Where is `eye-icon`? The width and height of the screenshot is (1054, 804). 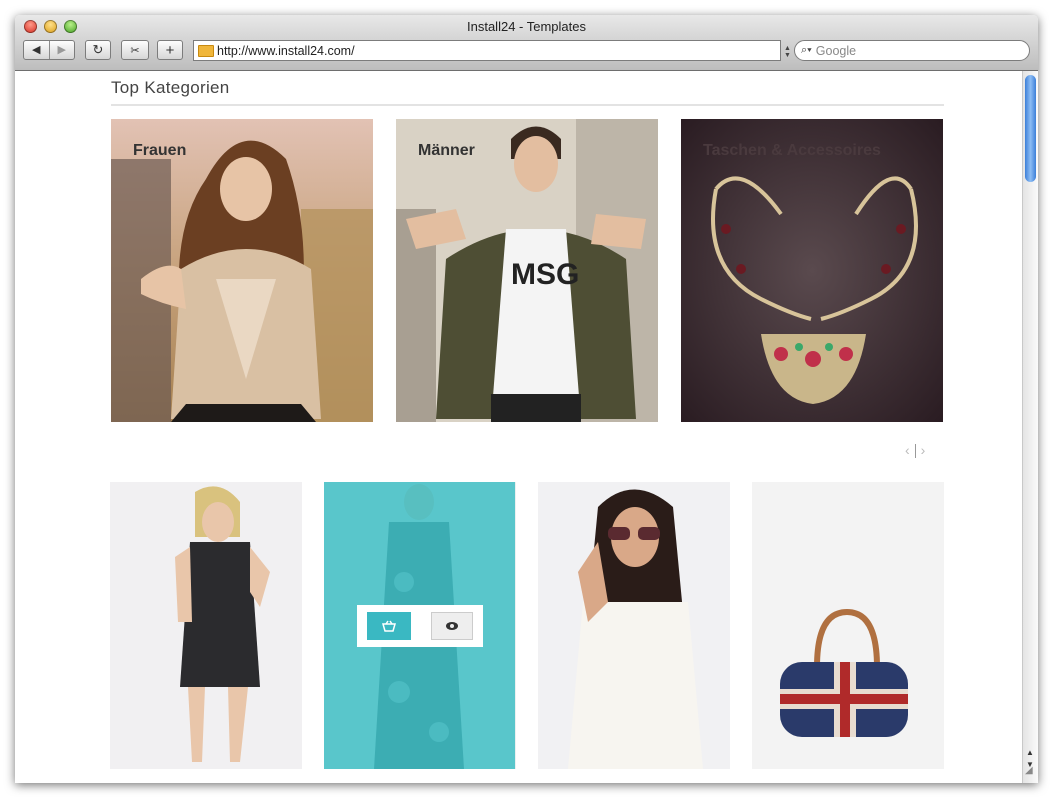 eye-icon is located at coordinates (452, 626).